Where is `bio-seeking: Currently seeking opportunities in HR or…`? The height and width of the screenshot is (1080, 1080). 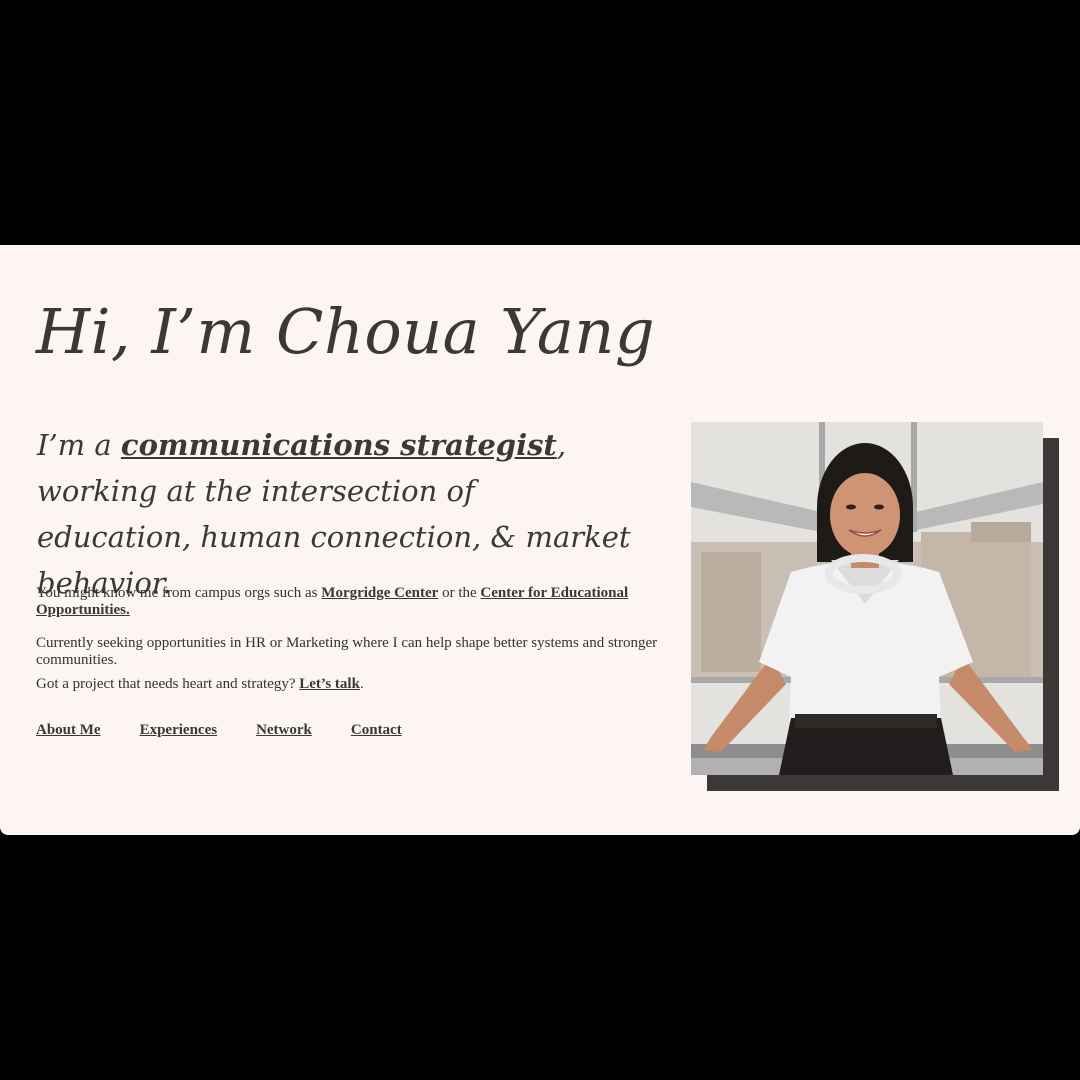
bio-seeking: Currently seeking opportunities in HR or… is located at coordinates (347, 651).